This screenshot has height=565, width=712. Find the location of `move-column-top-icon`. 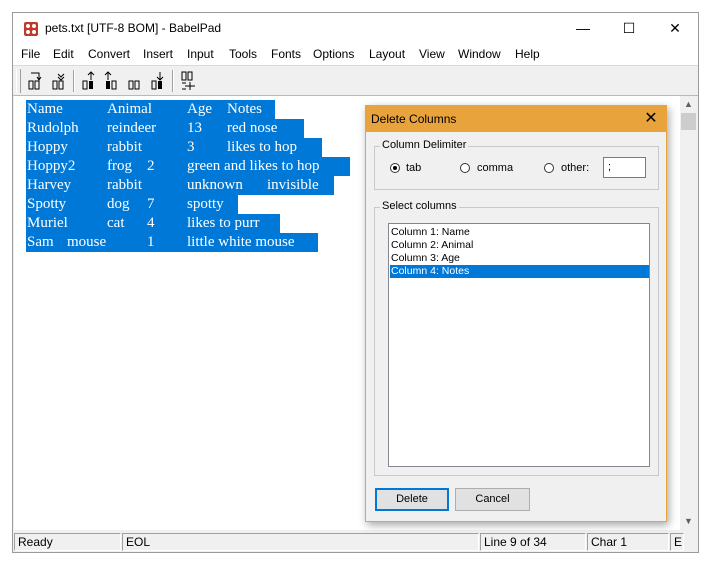

move-column-top-icon is located at coordinates (112, 81).